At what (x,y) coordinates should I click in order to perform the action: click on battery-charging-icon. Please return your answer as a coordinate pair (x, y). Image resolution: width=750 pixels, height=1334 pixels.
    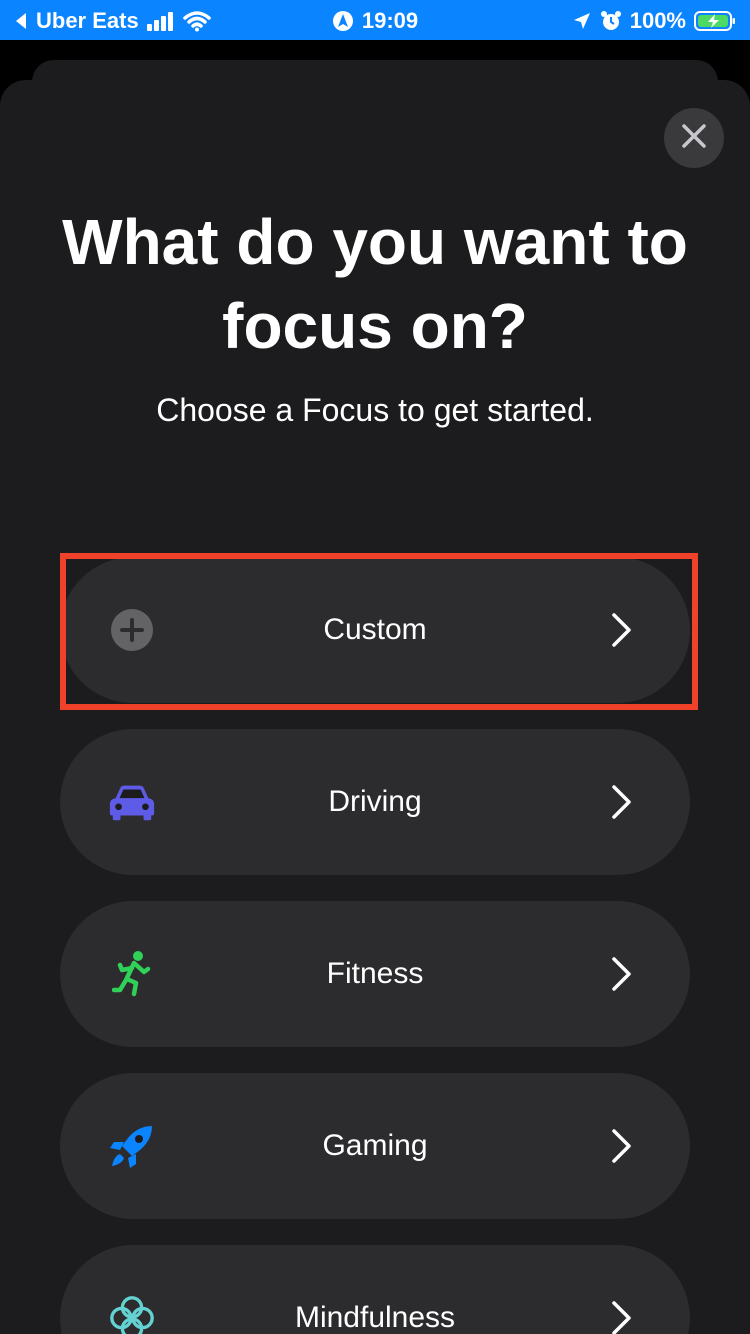
    Looking at the image, I should click on (715, 21).